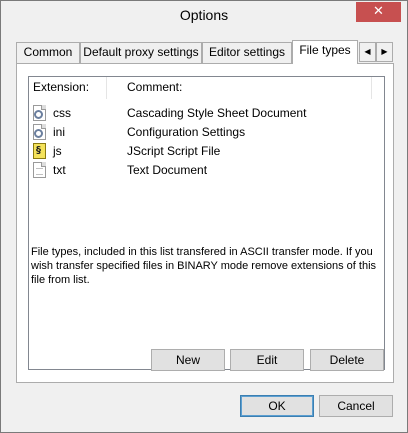  I want to click on list-item: § js JScript Script File, so click(206, 151).